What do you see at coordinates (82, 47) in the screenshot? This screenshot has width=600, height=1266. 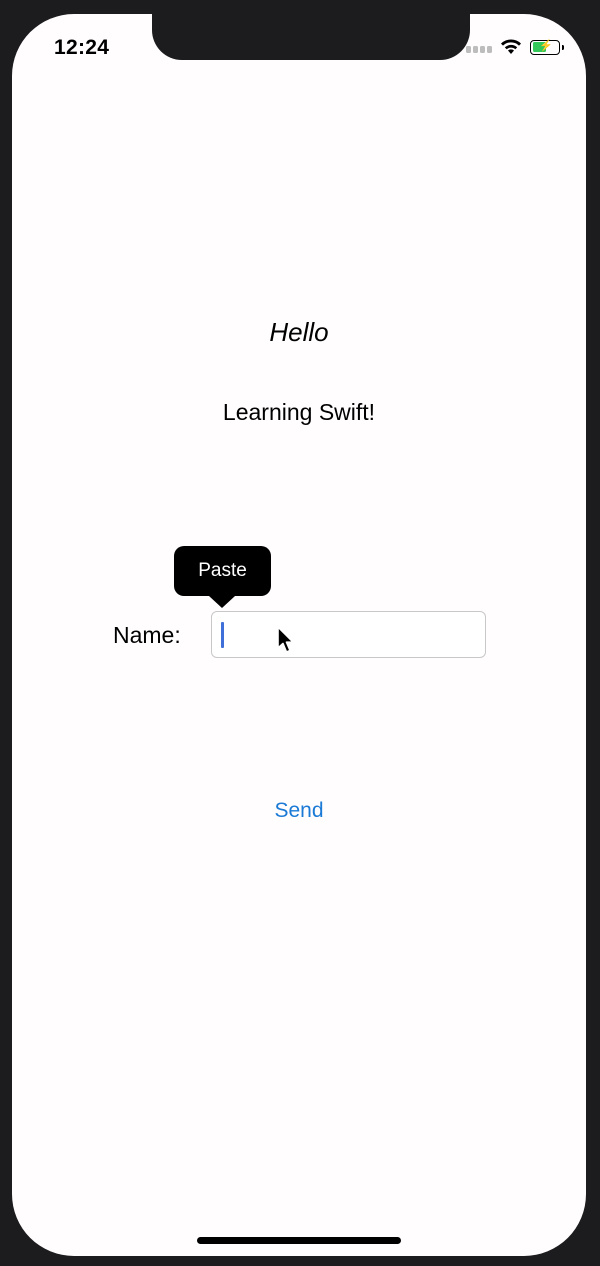 I see `status-time: 12:24` at bounding box center [82, 47].